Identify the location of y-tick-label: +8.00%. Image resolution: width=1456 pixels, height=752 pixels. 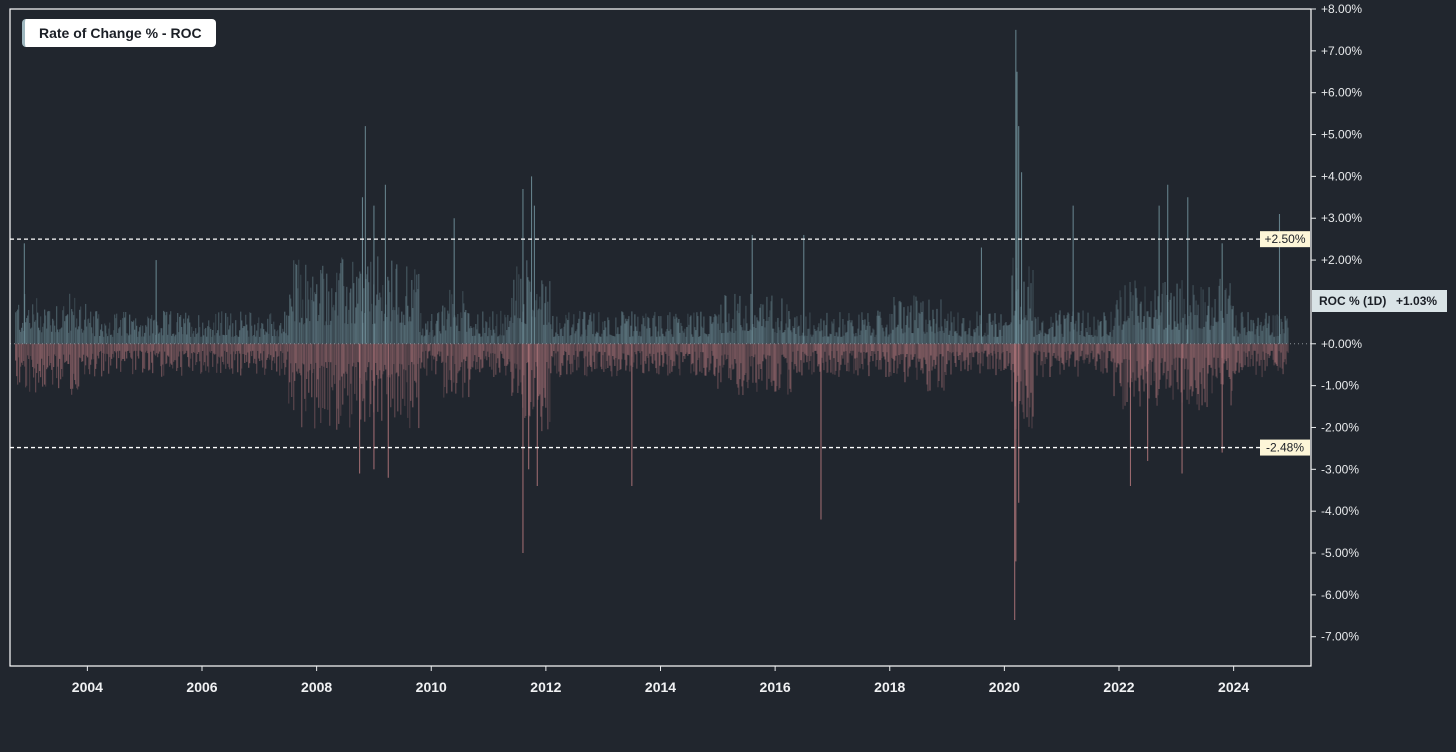
(1341, 9).